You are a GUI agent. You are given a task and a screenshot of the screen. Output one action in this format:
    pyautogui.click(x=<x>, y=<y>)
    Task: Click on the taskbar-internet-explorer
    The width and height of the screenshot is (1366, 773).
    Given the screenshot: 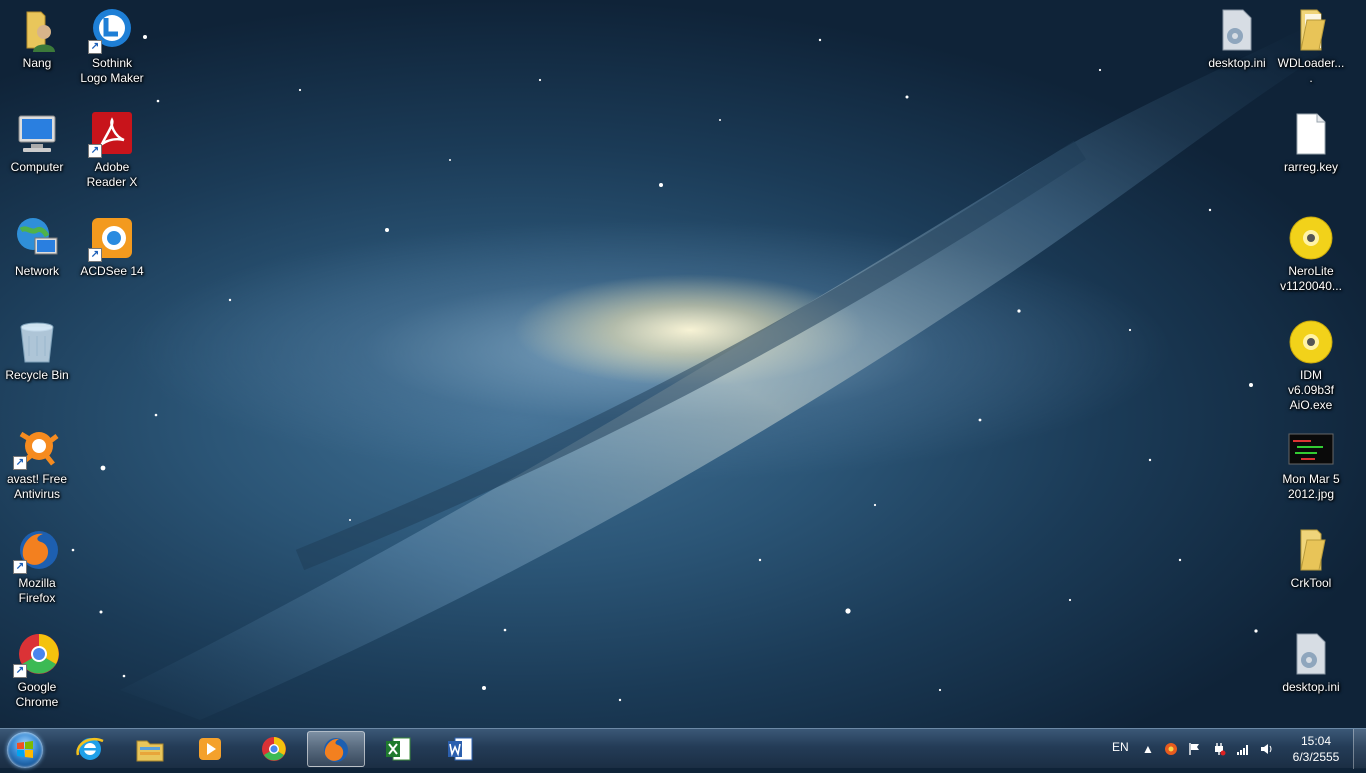 What is the action you would take?
    pyautogui.click(x=91, y=749)
    